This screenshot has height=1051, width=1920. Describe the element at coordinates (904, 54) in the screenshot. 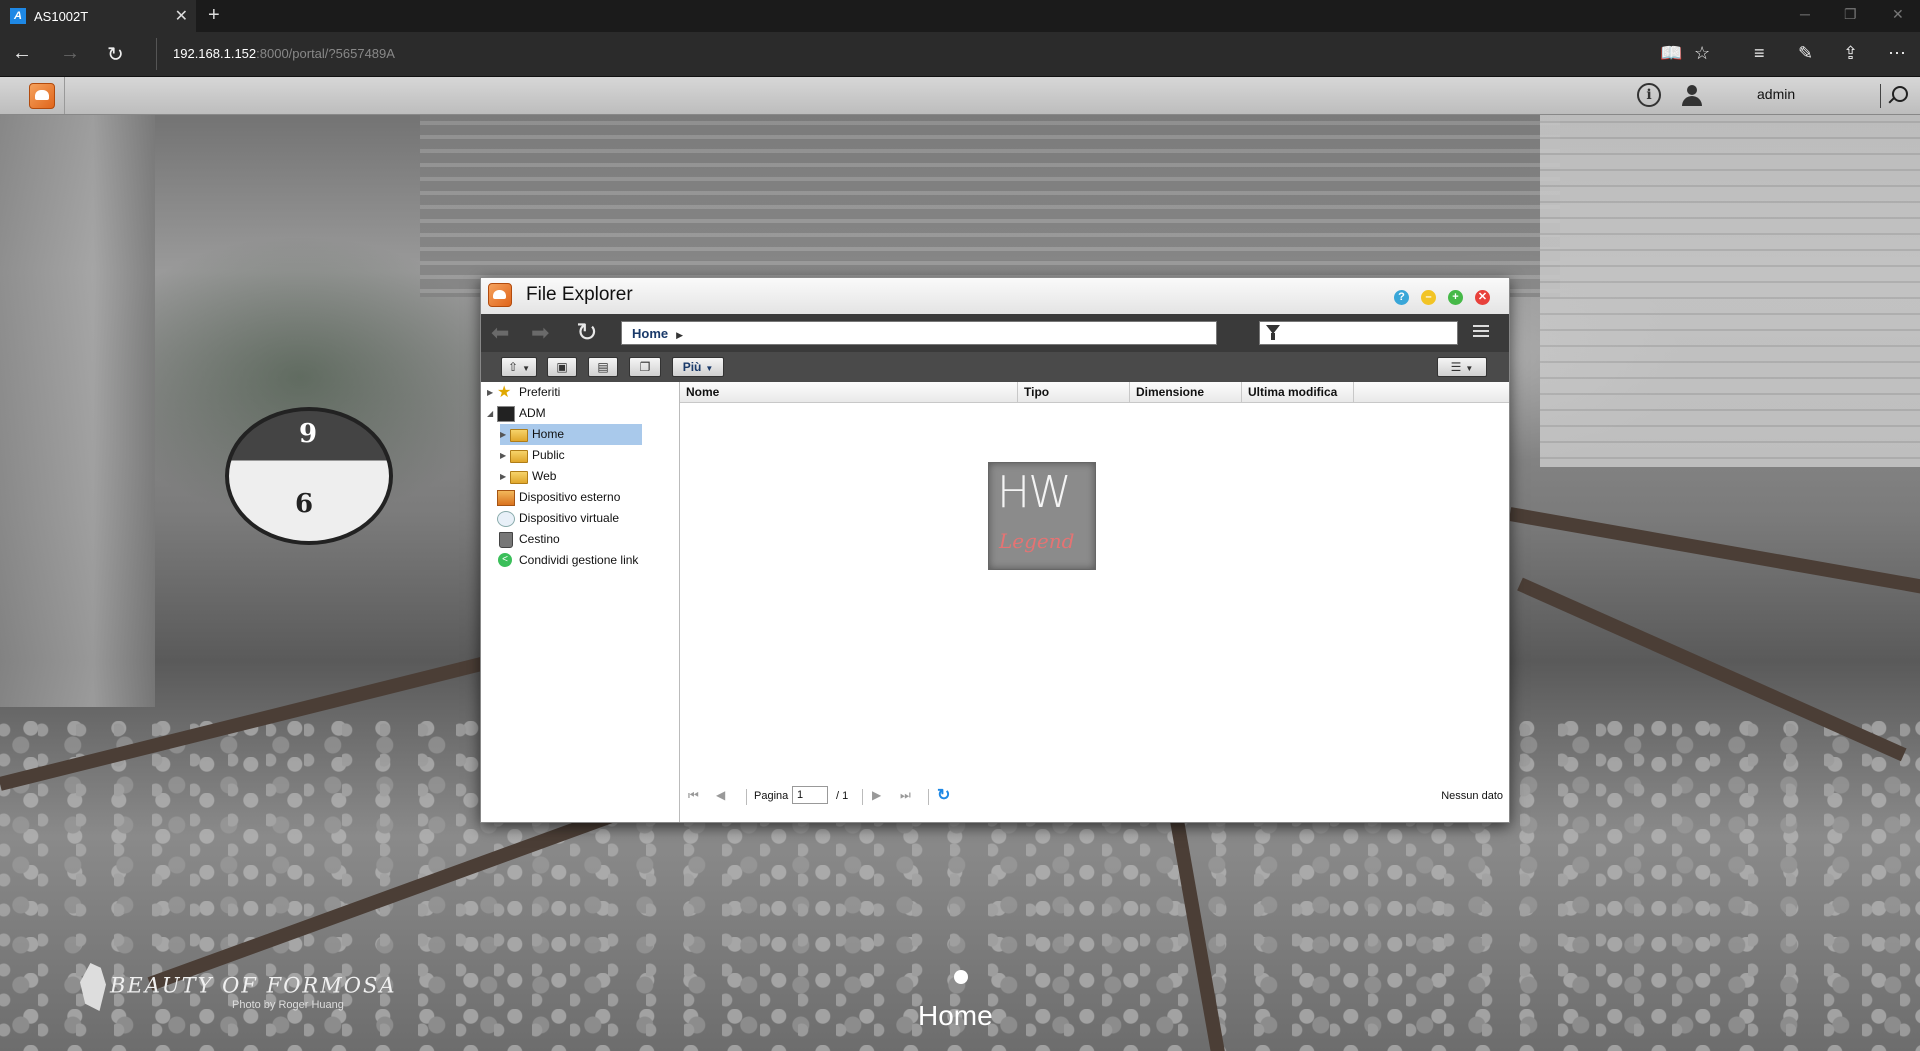

I see `url-field: 192.168.1.152:8000/portal/?5657489A` at that location.